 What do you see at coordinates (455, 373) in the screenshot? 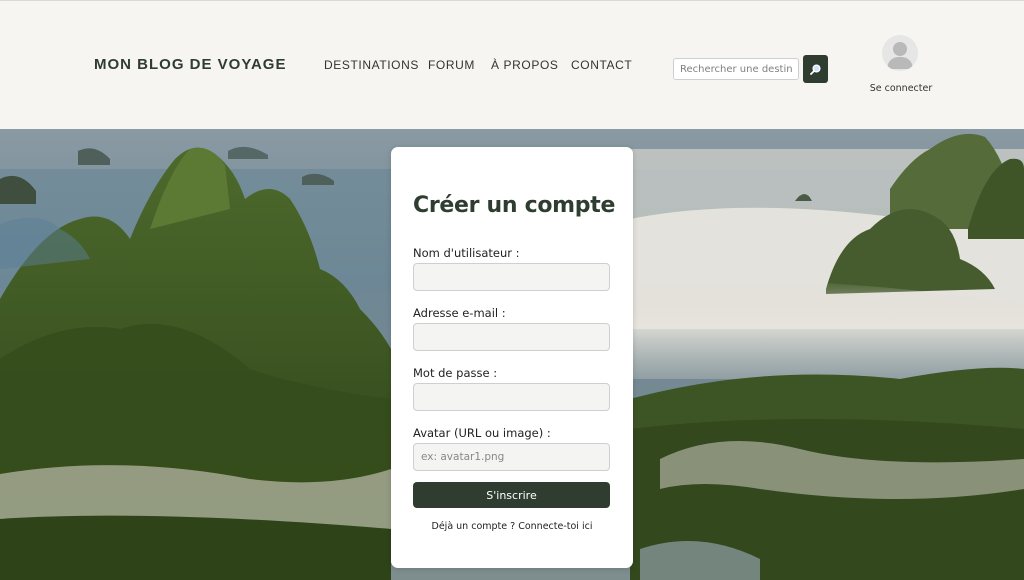
I see `password-label: Mot de passe :` at bounding box center [455, 373].